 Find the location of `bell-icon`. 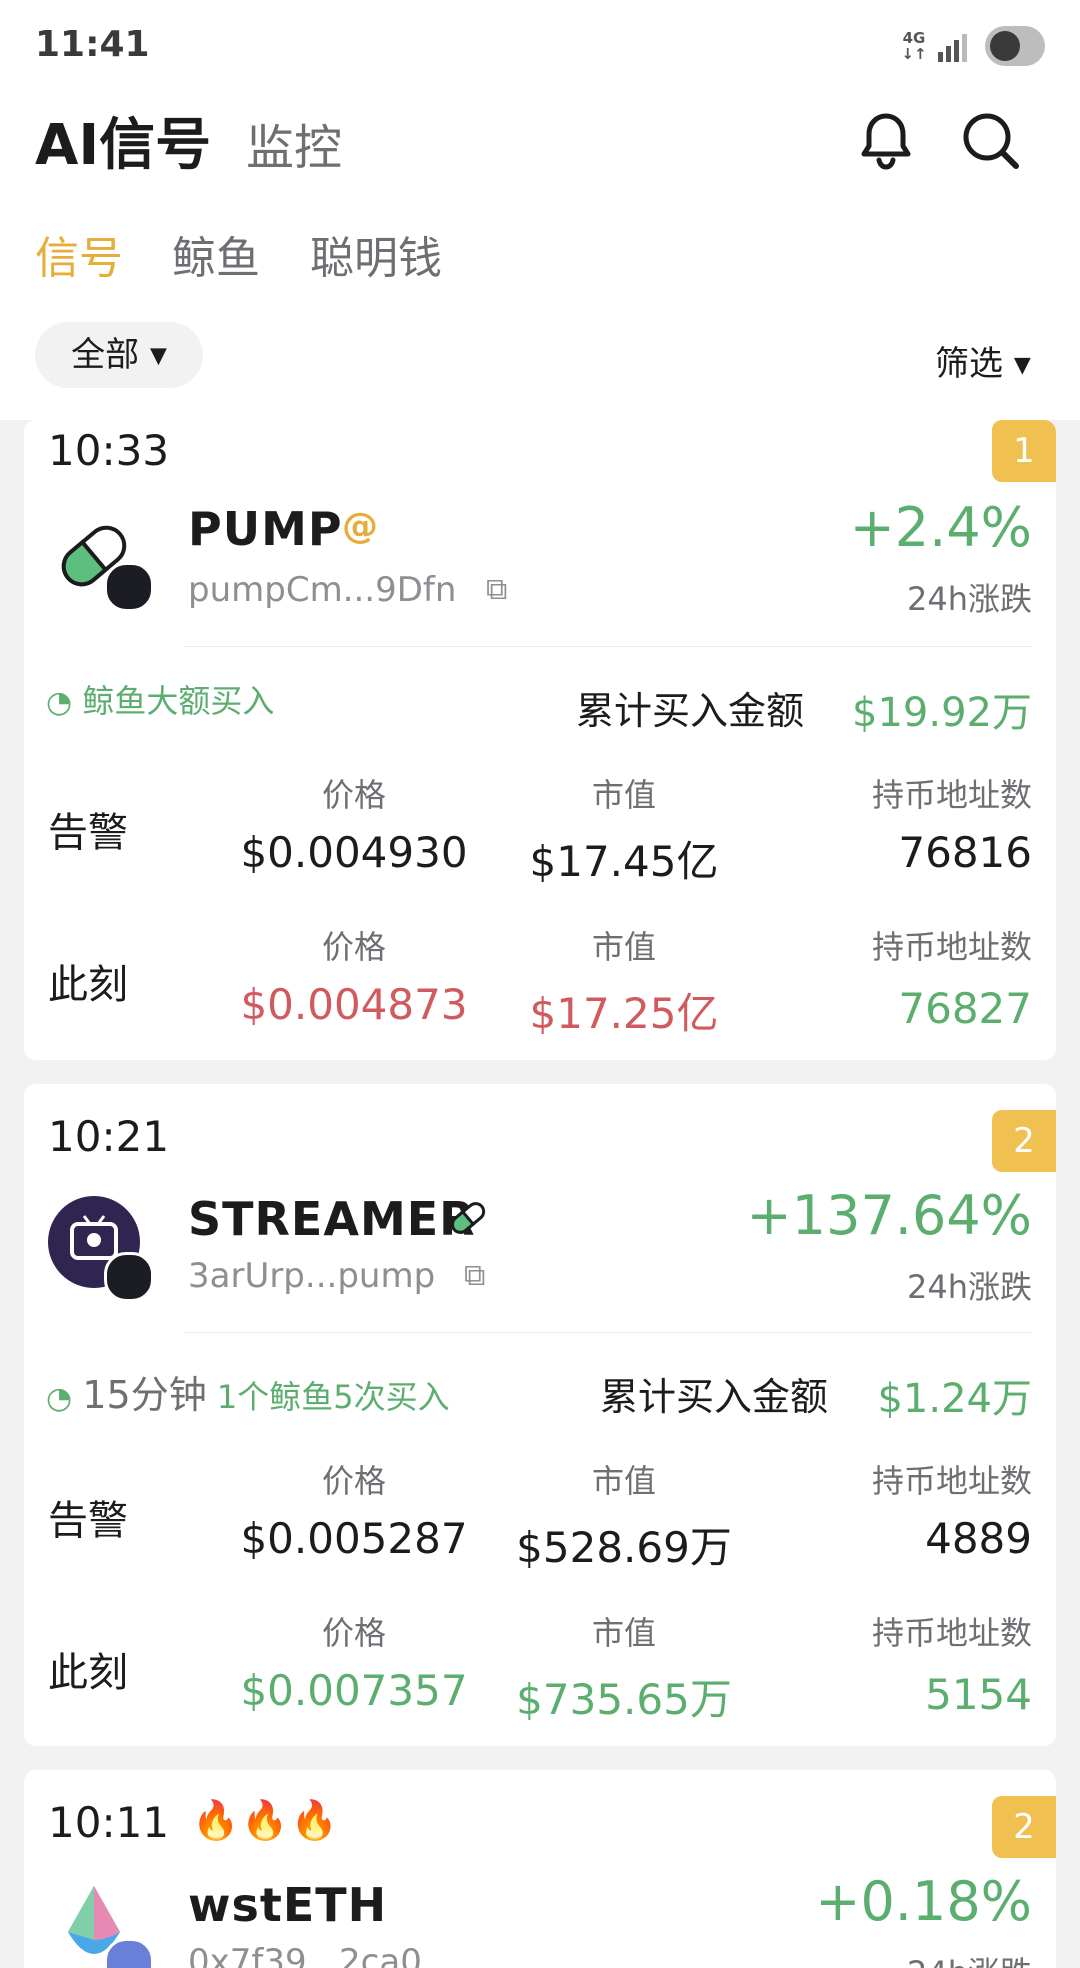

bell-icon is located at coordinates (886, 140).